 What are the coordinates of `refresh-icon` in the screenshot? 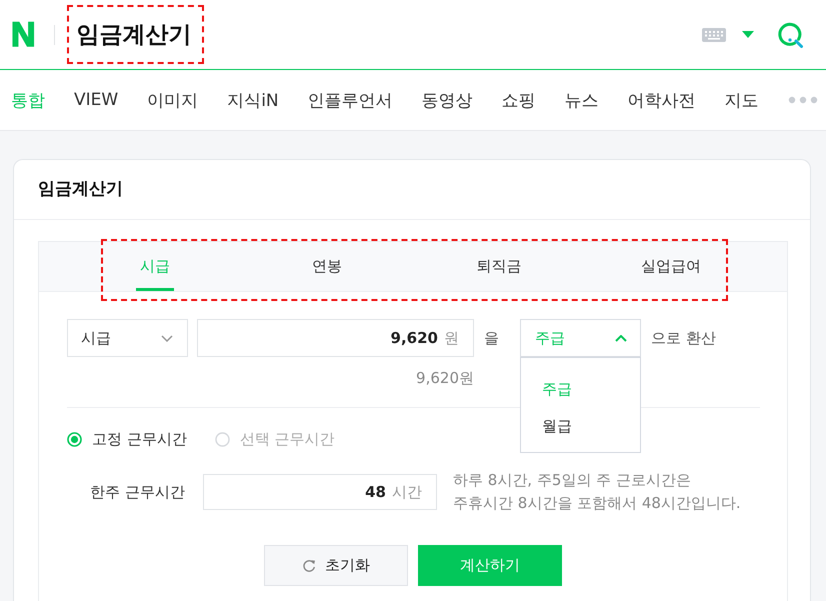 It's located at (309, 565).